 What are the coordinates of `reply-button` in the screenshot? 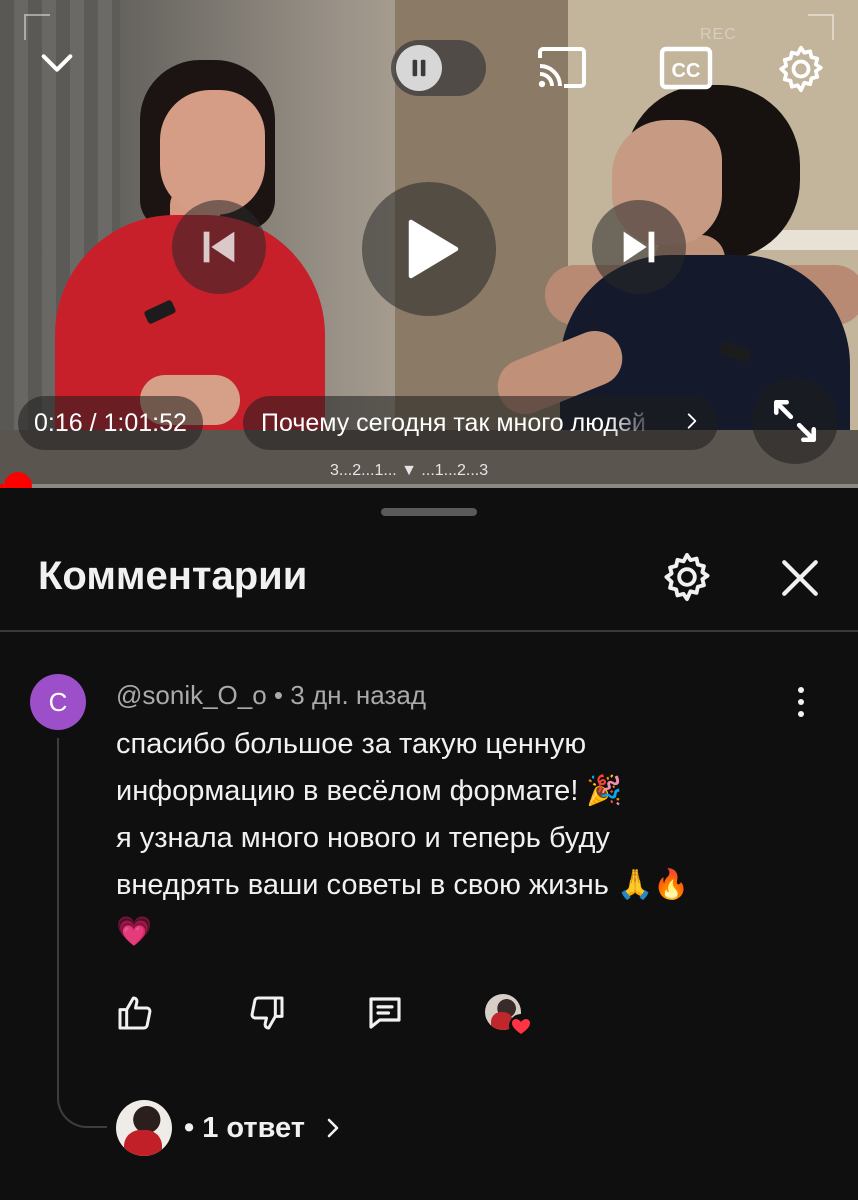 It's located at (385, 1013).